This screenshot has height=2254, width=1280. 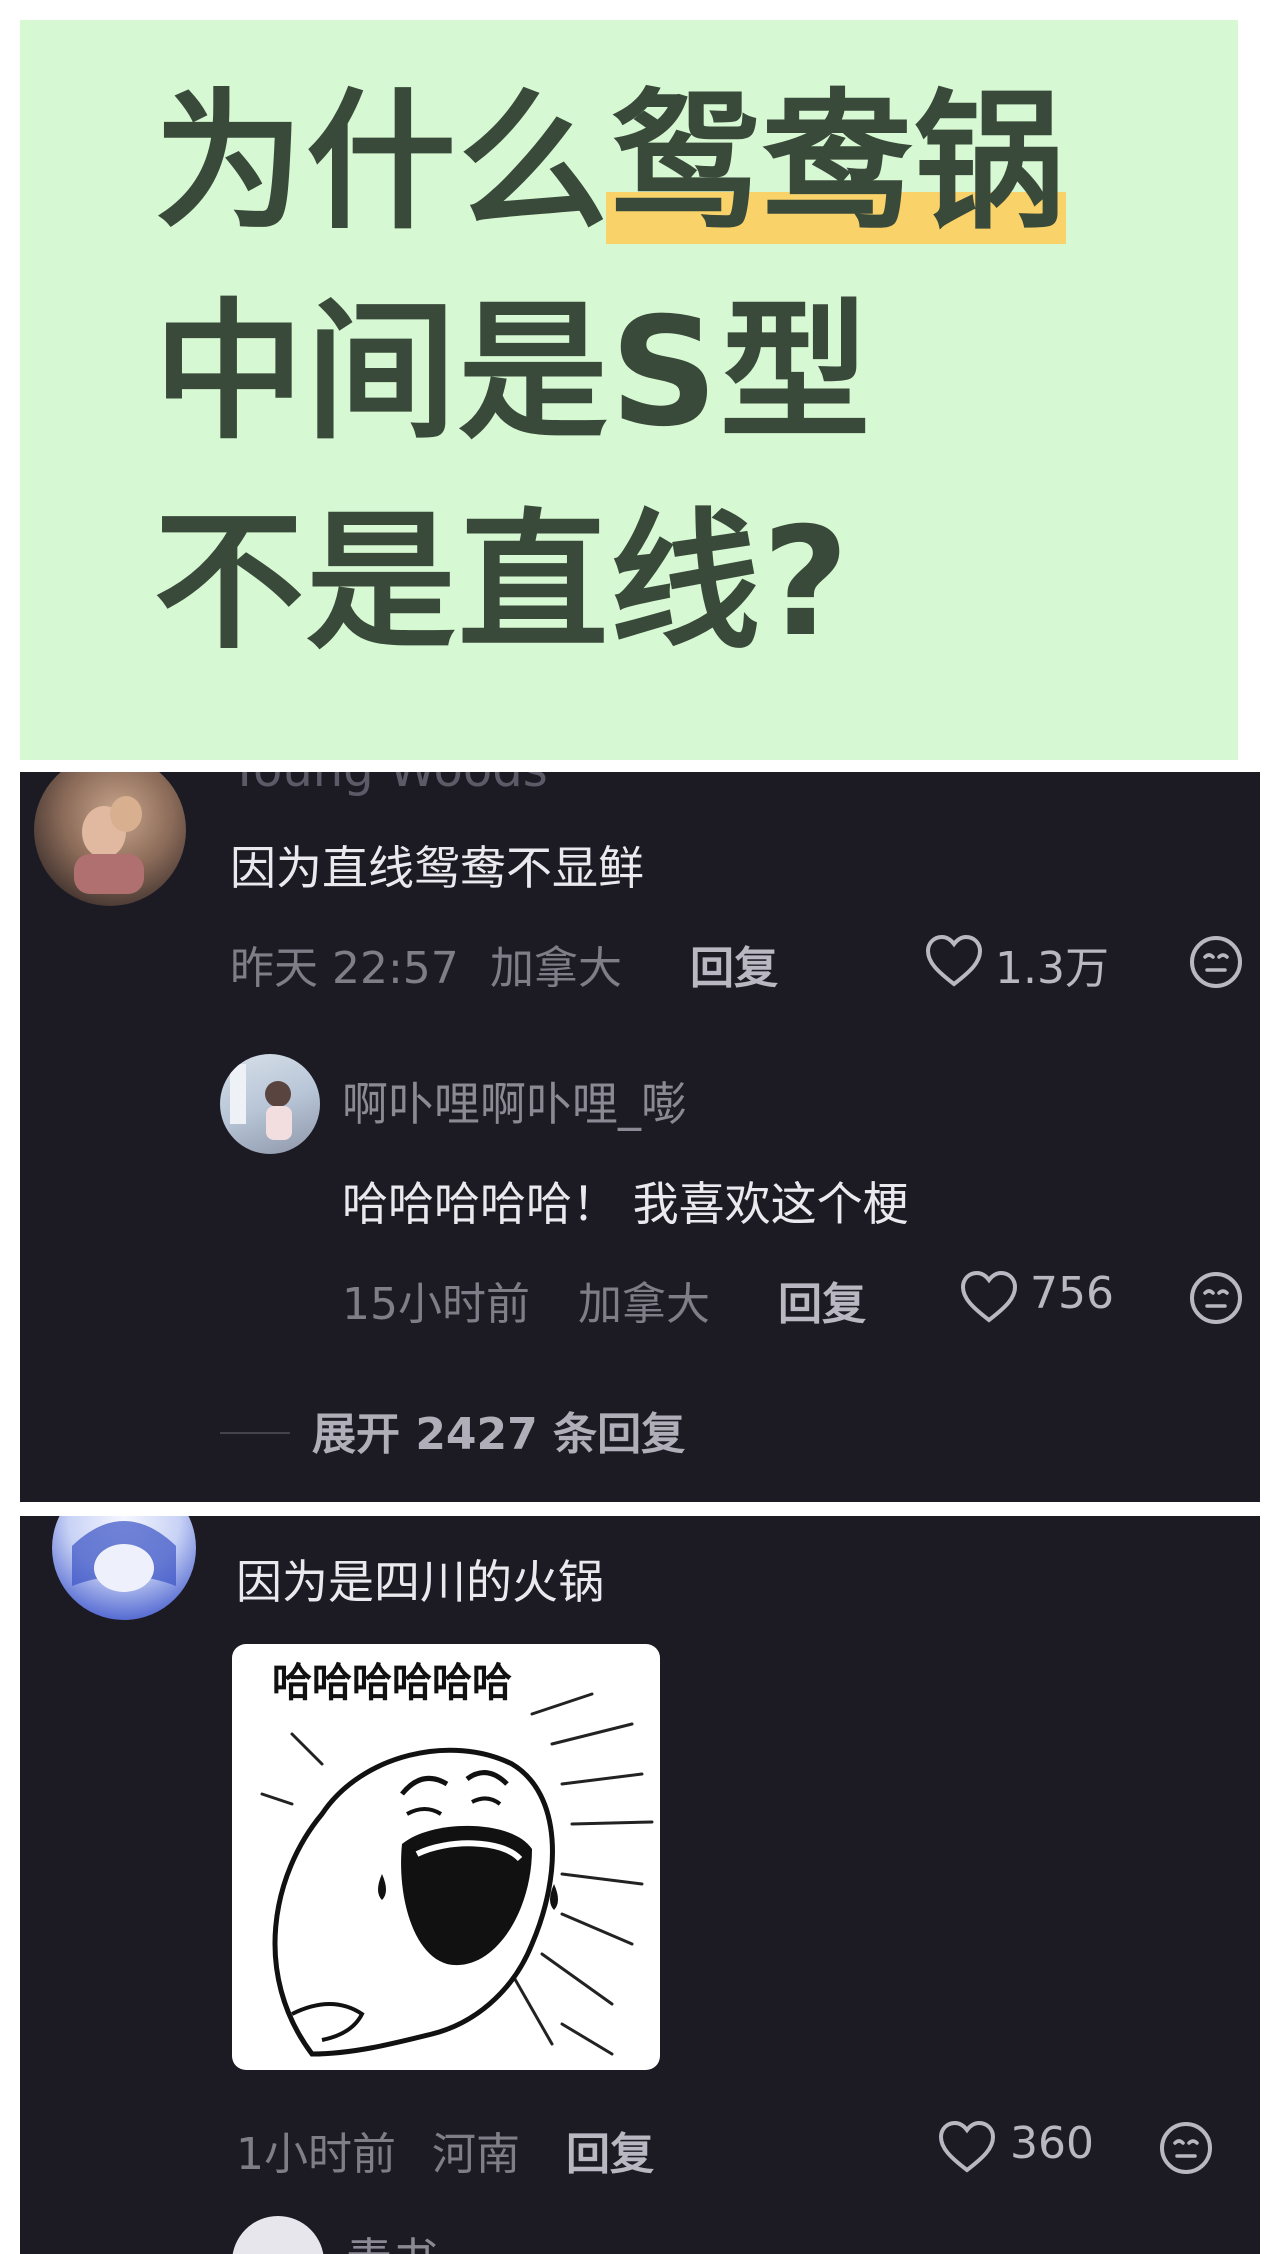 What do you see at coordinates (1072, 1293) in the screenshot?
I see `like-count: 756` at bounding box center [1072, 1293].